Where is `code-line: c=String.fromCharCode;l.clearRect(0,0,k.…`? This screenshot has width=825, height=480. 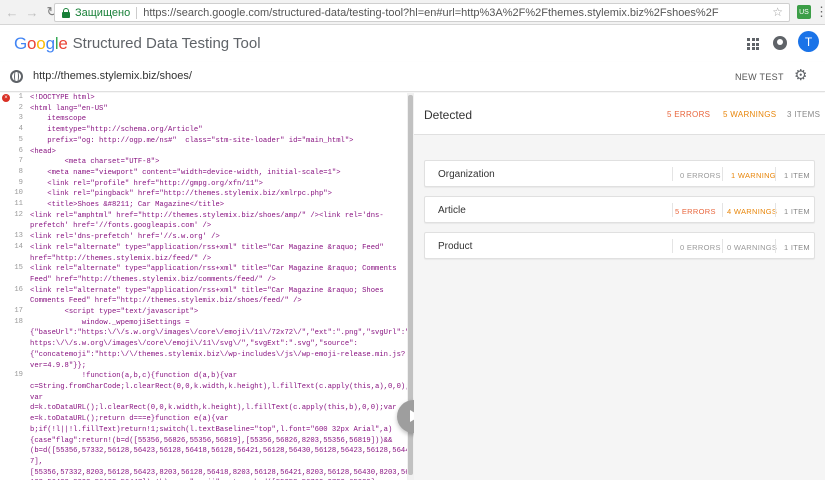 code-line: c=String.fromCharCode;l.clearRect(0,0,k.… is located at coordinates (203, 387).